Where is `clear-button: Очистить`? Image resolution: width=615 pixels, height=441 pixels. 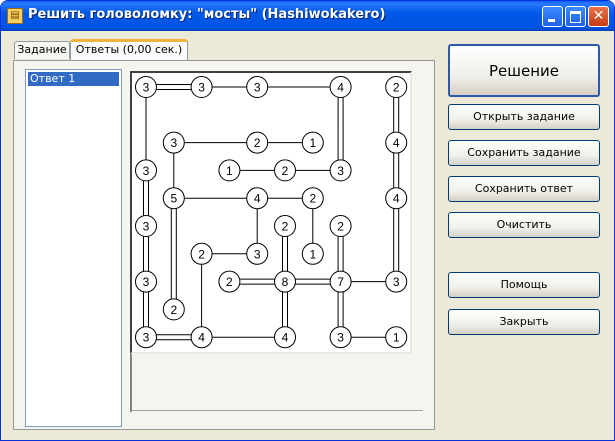
clear-button: Очистить is located at coordinates (524, 225).